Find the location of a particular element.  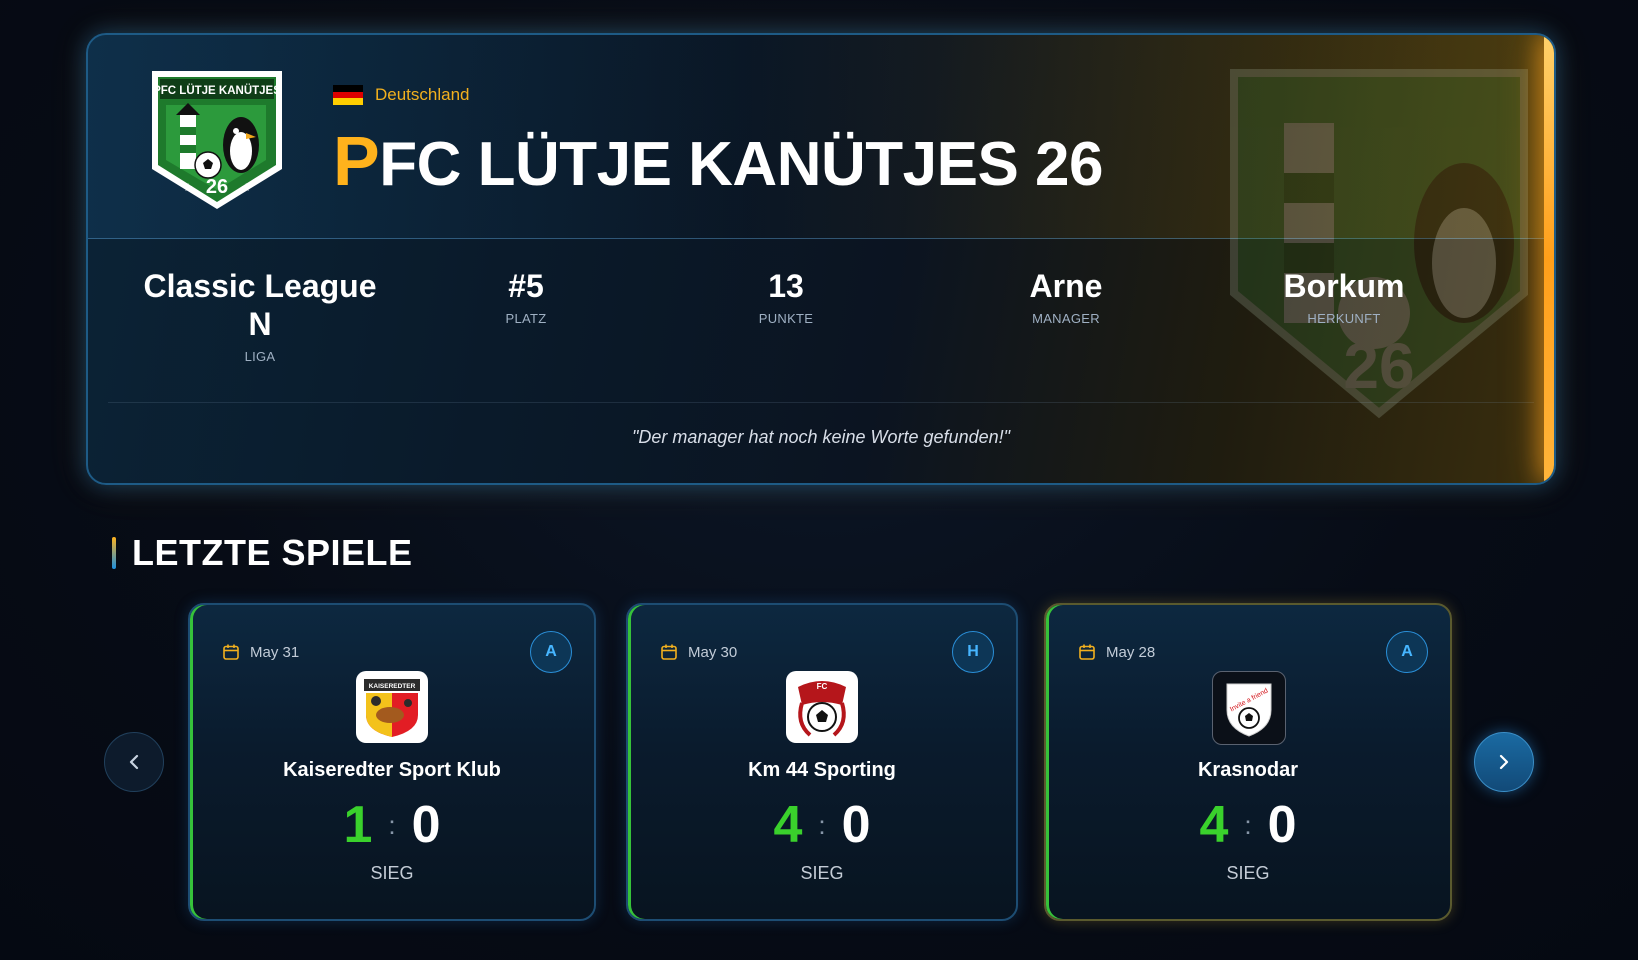

stat-platz: #5 PLATZ is located at coordinates (526, 296).